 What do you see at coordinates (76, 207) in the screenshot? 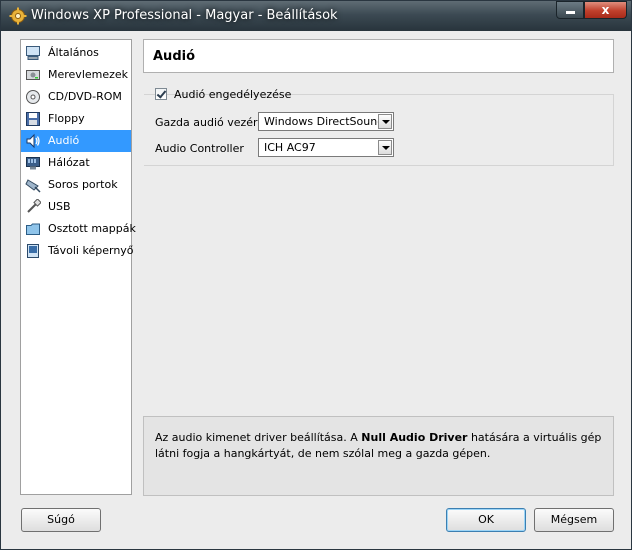
I see `sidebar-item-usb: USB` at bounding box center [76, 207].